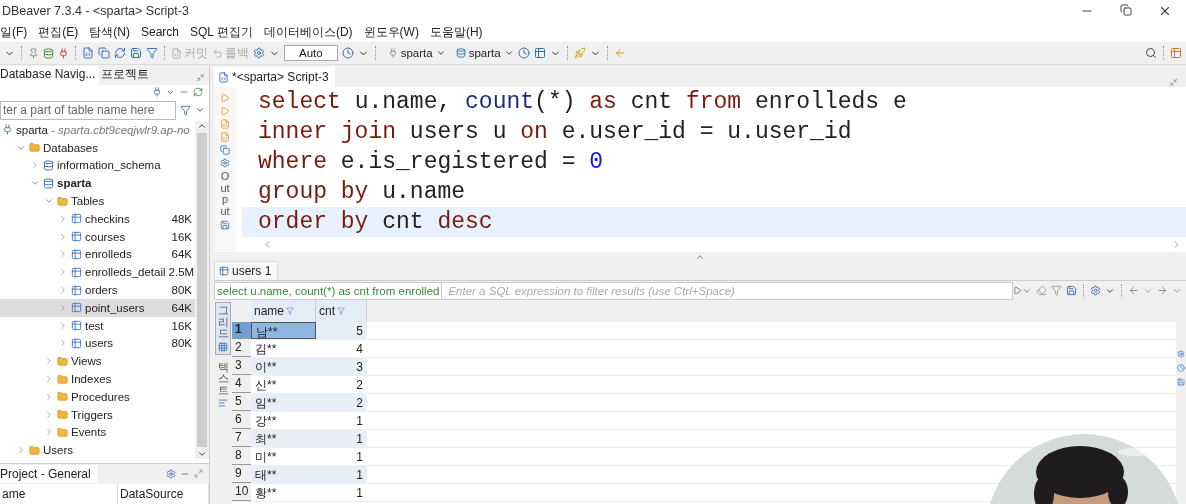 The width and height of the screenshot is (1186, 504). I want to click on maximize-icon, so click(198, 473).